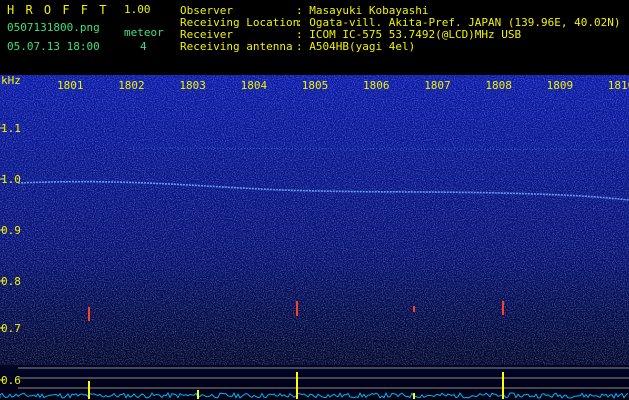 The height and width of the screenshot is (400, 629). Describe the element at coordinates (53, 46) in the screenshot. I see `file-datetime: 05.07.13 18:00` at that location.